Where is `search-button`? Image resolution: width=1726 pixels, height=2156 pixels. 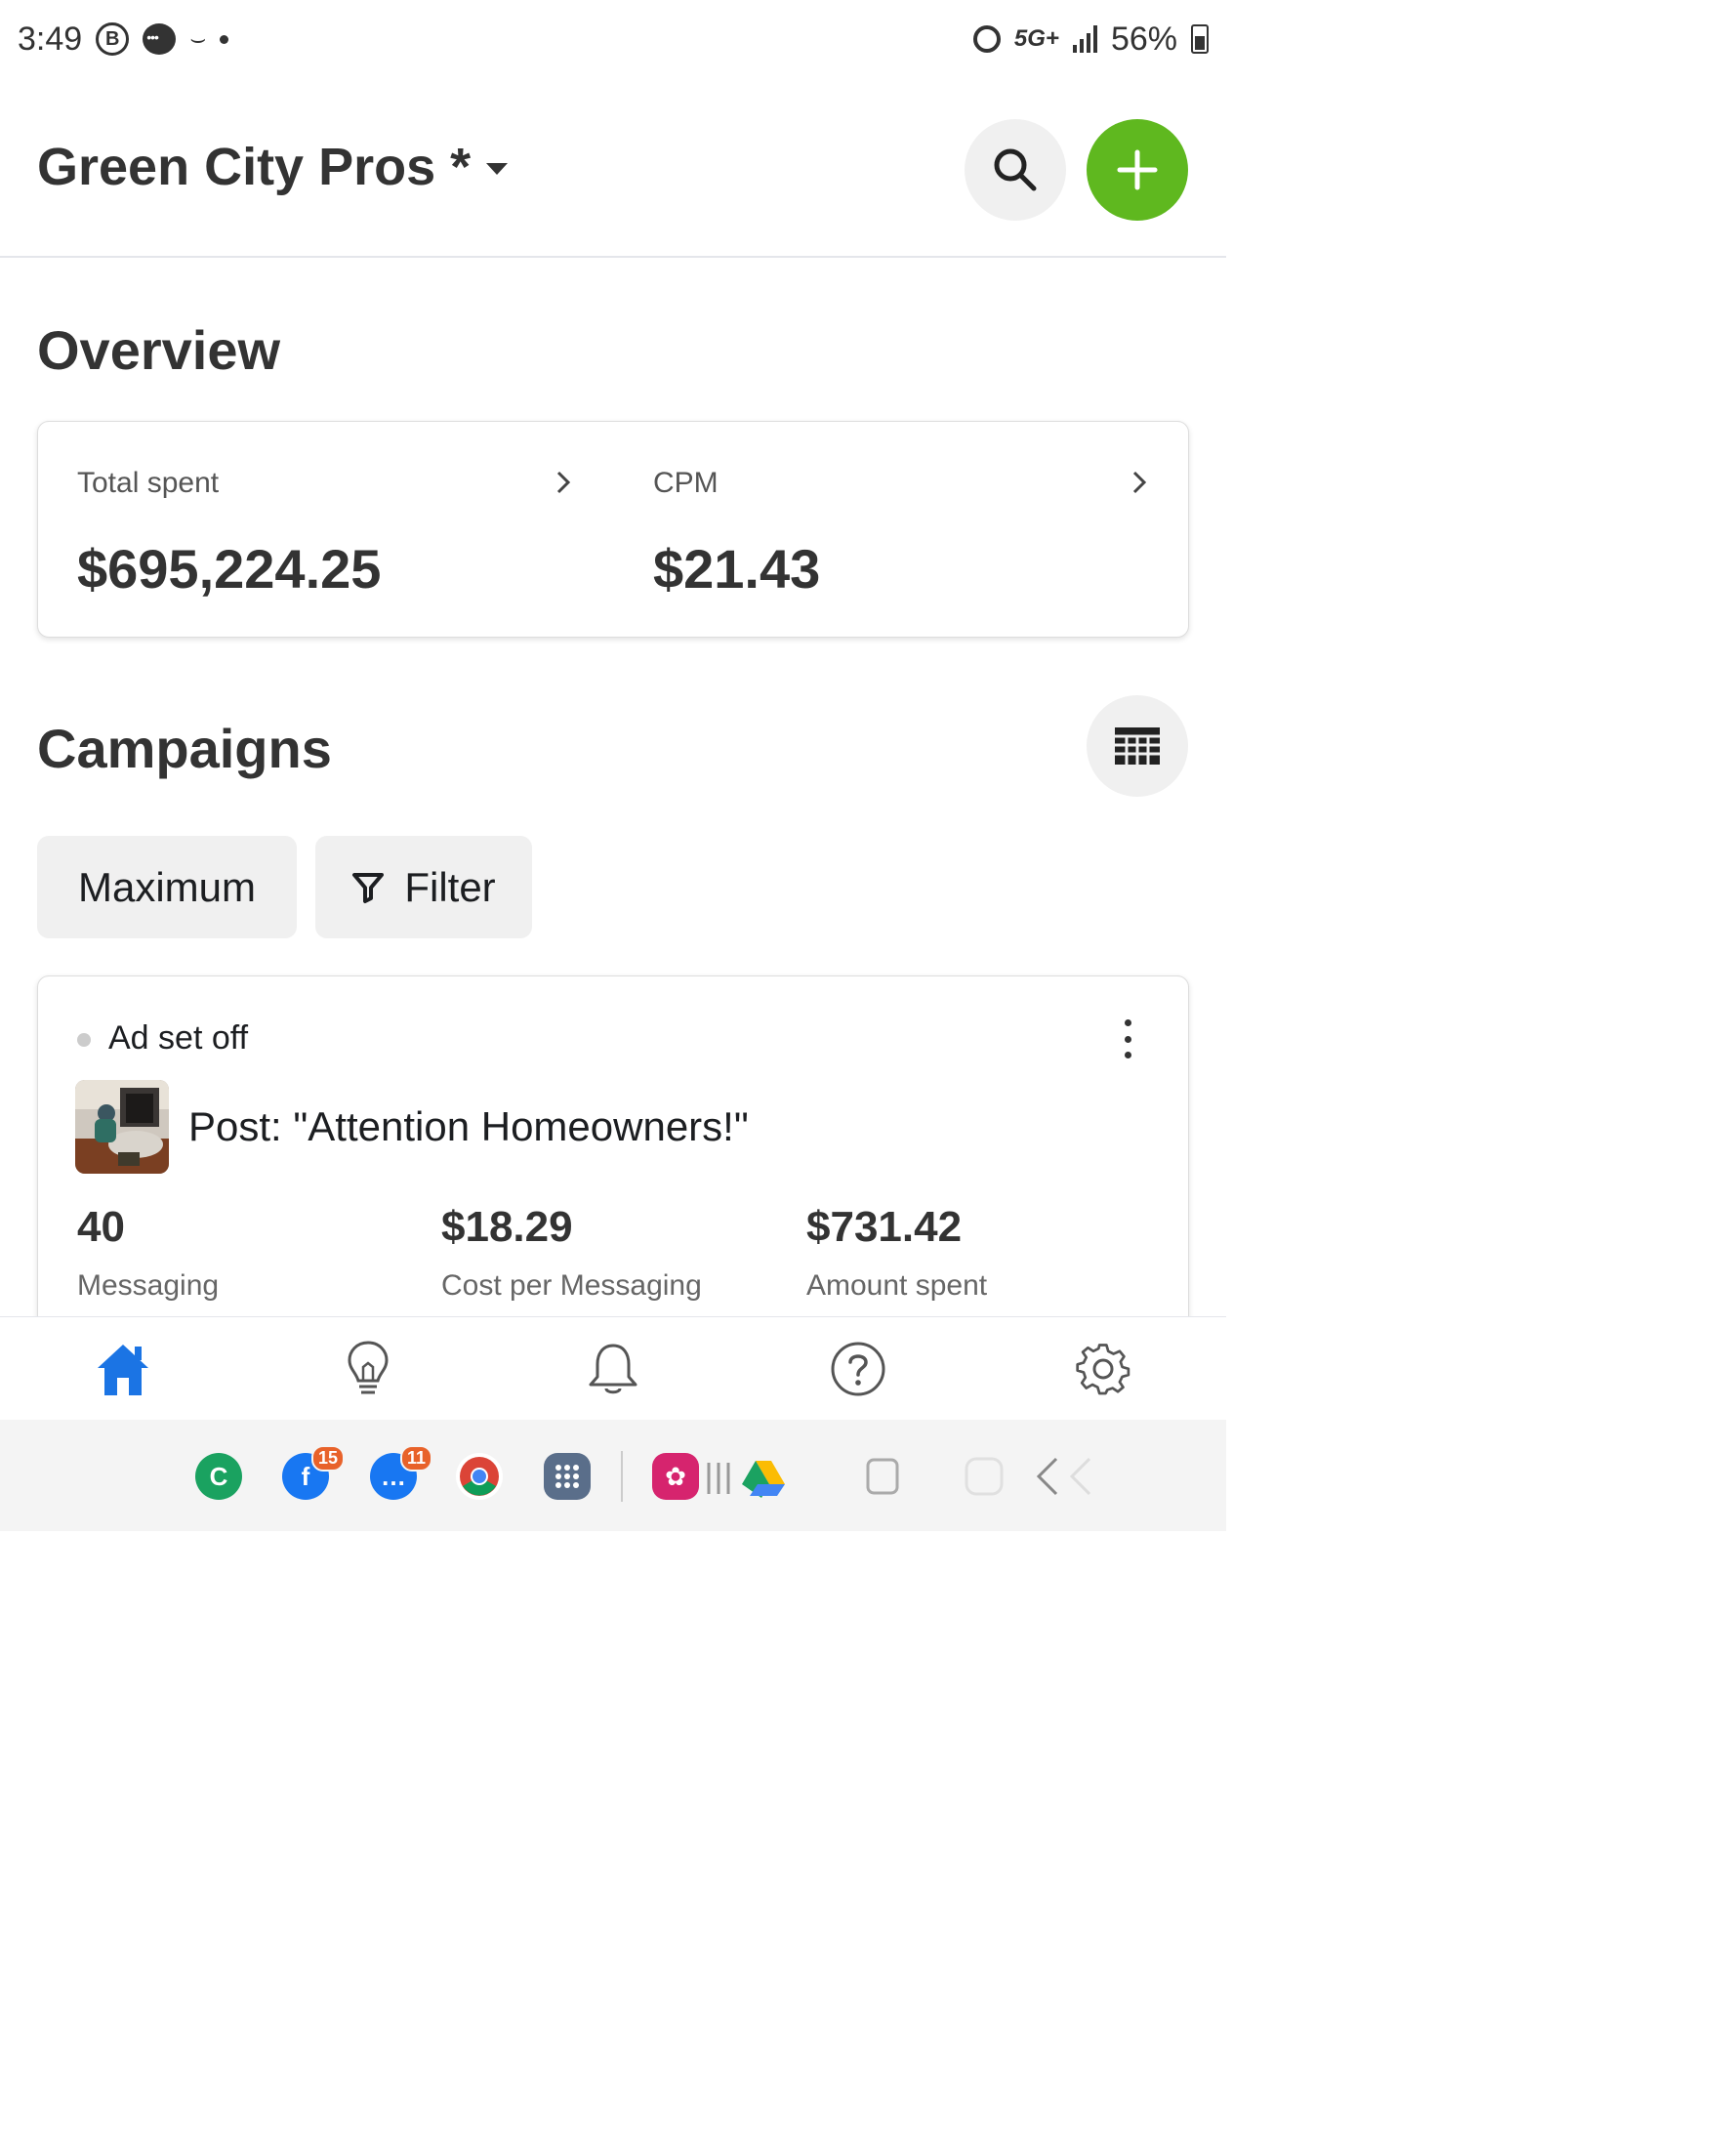 search-button is located at coordinates (1015, 170).